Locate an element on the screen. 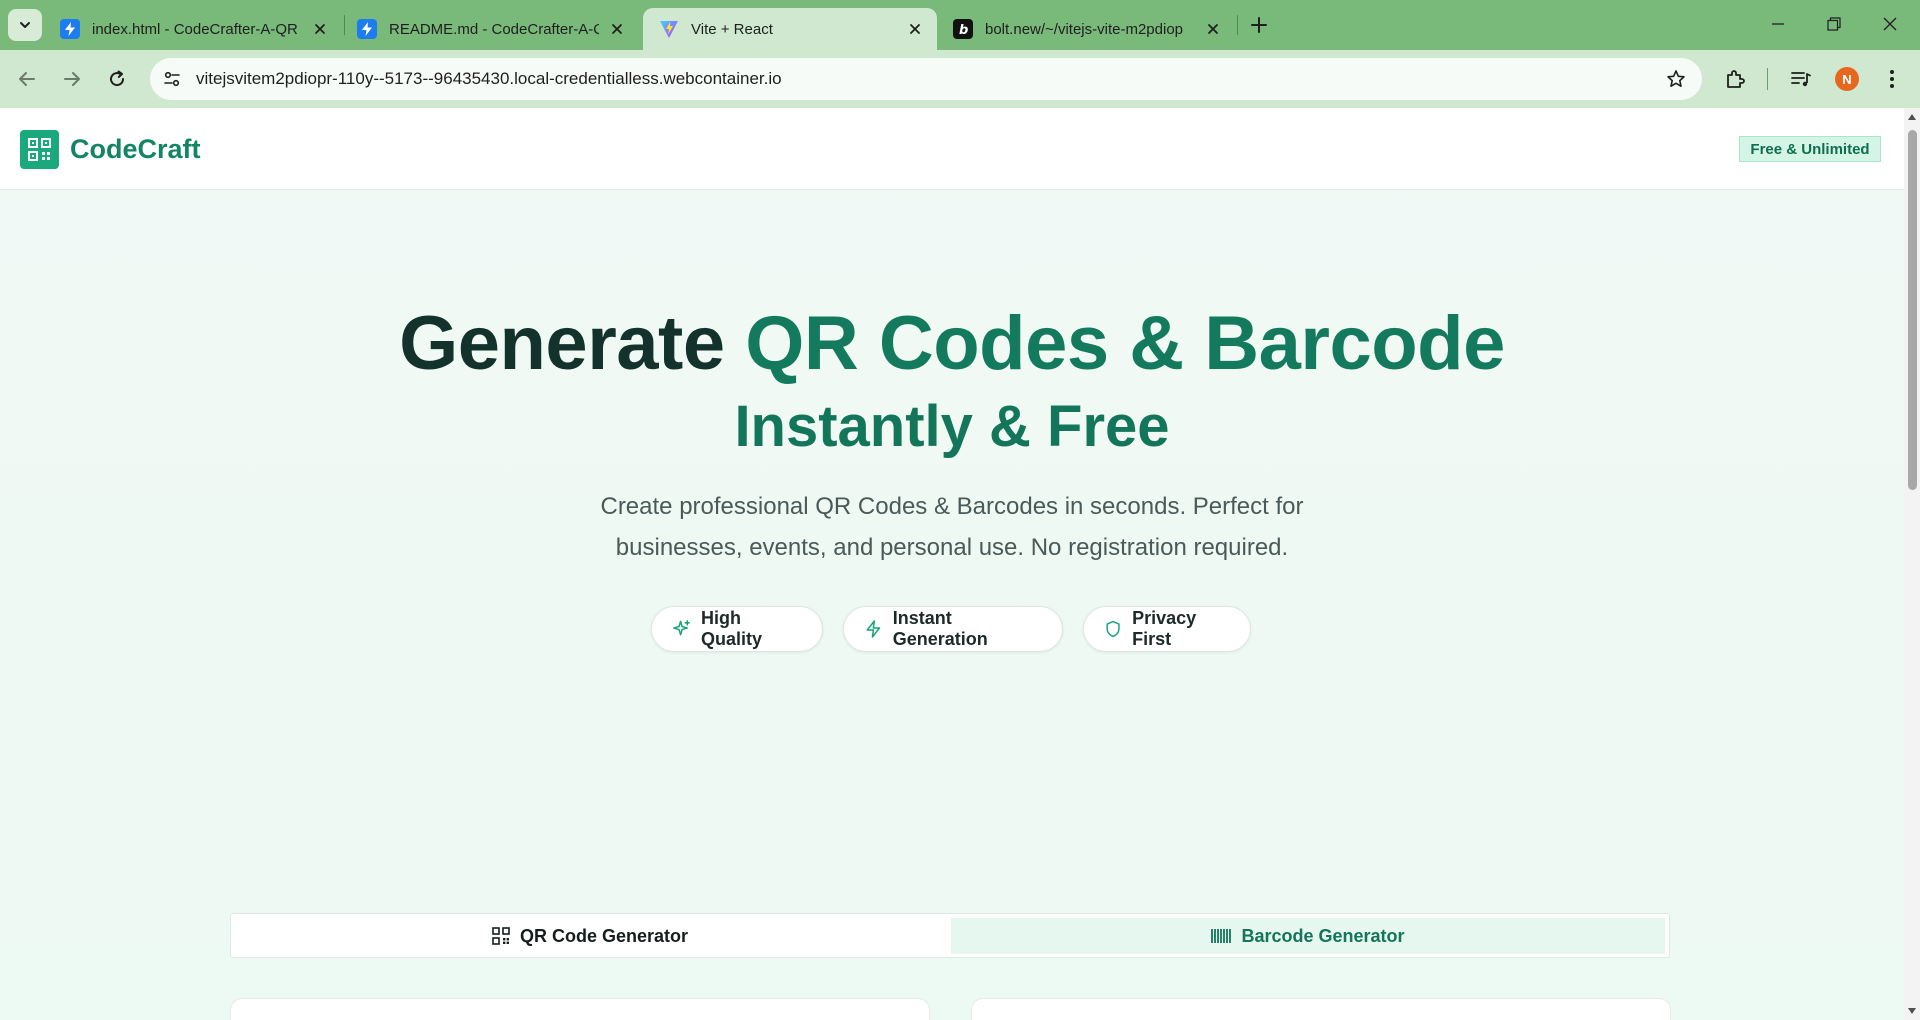 The image size is (1920, 1020). arrow-right-icon is located at coordinates (72, 79).